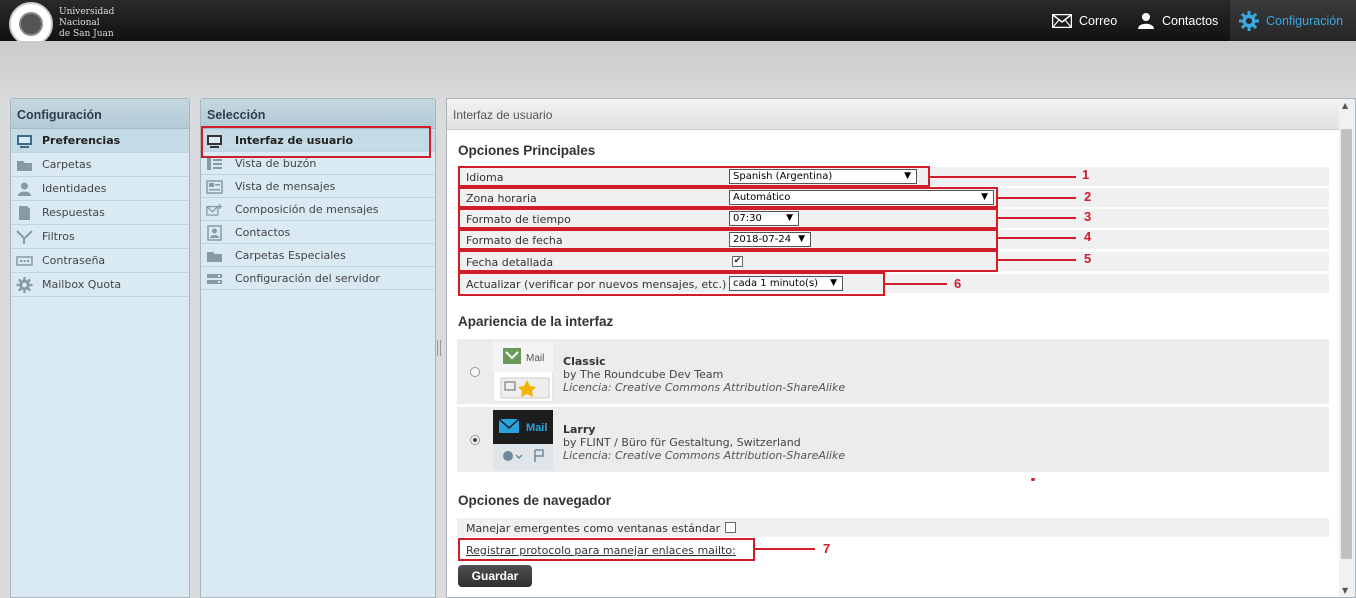 The height and width of the screenshot is (598, 1356). I want to click on section-item-label: Carpetas Especiales, so click(290, 255).